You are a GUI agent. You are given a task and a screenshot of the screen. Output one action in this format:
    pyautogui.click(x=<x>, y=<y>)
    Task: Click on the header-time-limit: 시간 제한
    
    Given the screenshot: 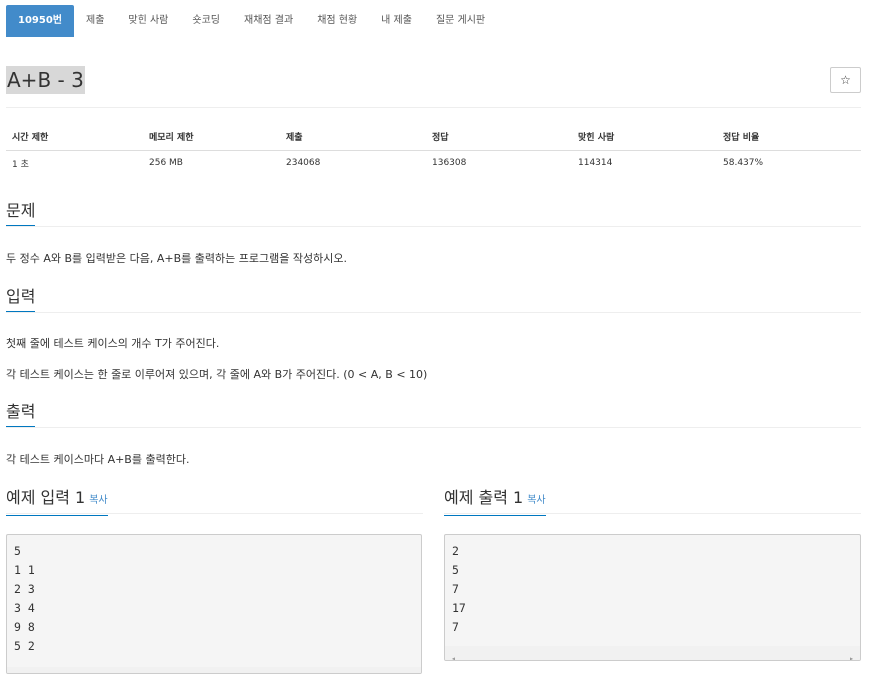 What is the action you would take?
    pyautogui.click(x=74, y=137)
    